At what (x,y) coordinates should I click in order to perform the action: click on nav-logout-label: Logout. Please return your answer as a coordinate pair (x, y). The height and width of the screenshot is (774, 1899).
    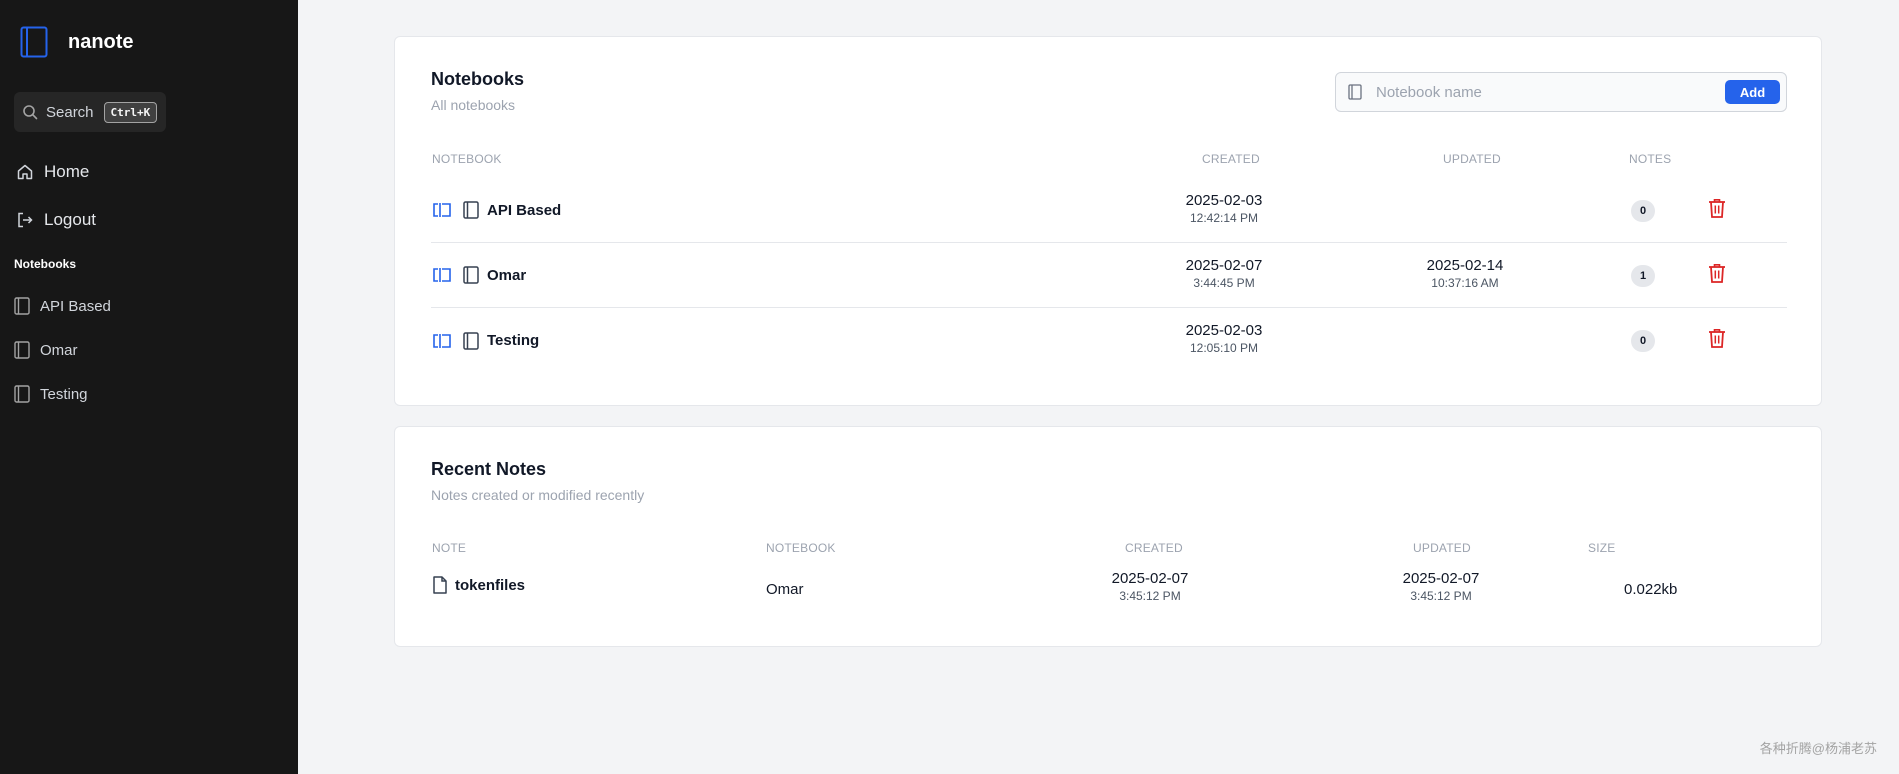
    Looking at the image, I should click on (70, 219).